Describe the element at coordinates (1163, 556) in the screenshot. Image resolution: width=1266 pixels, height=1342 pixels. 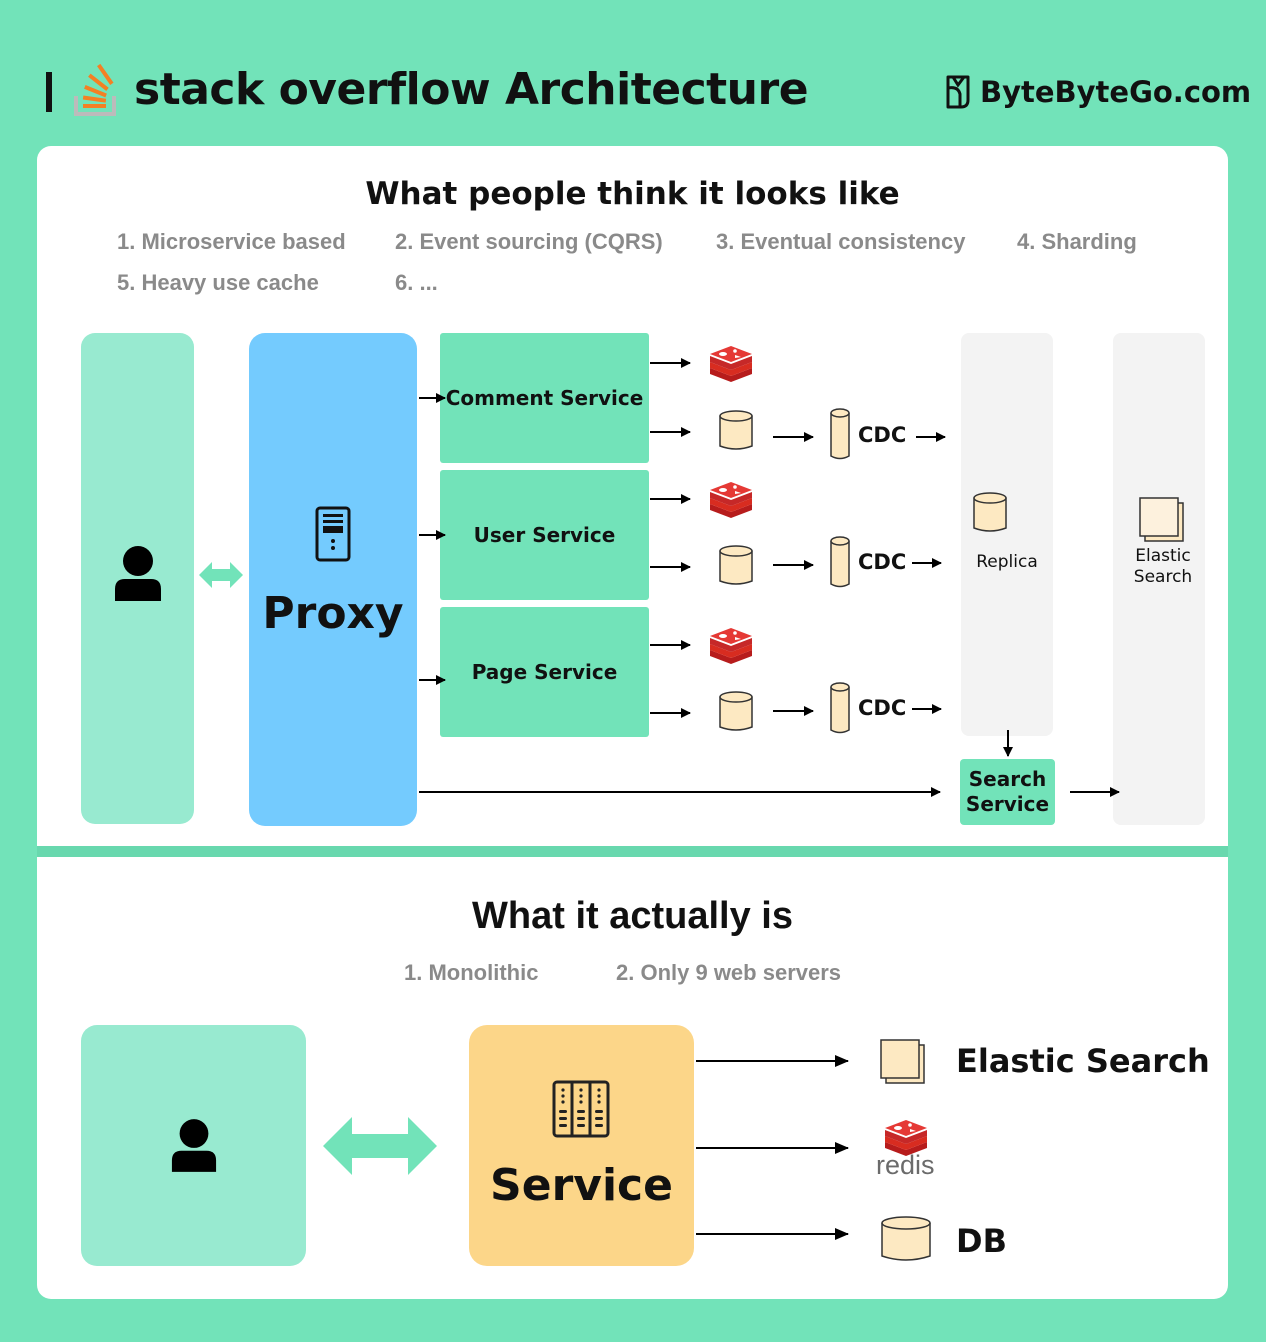
I see `elastic-label-line1: Elastic` at that location.